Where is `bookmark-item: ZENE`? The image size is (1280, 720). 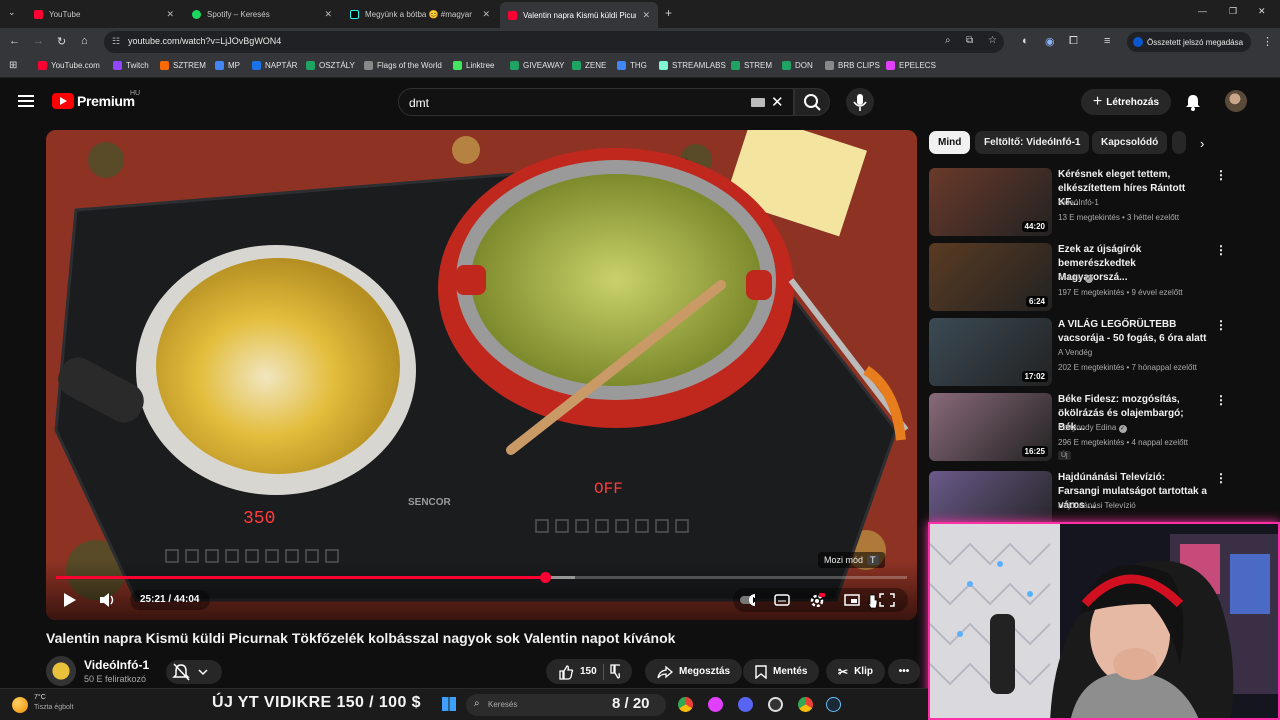
bookmark-item: ZENE is located at coordinates (589, 65).